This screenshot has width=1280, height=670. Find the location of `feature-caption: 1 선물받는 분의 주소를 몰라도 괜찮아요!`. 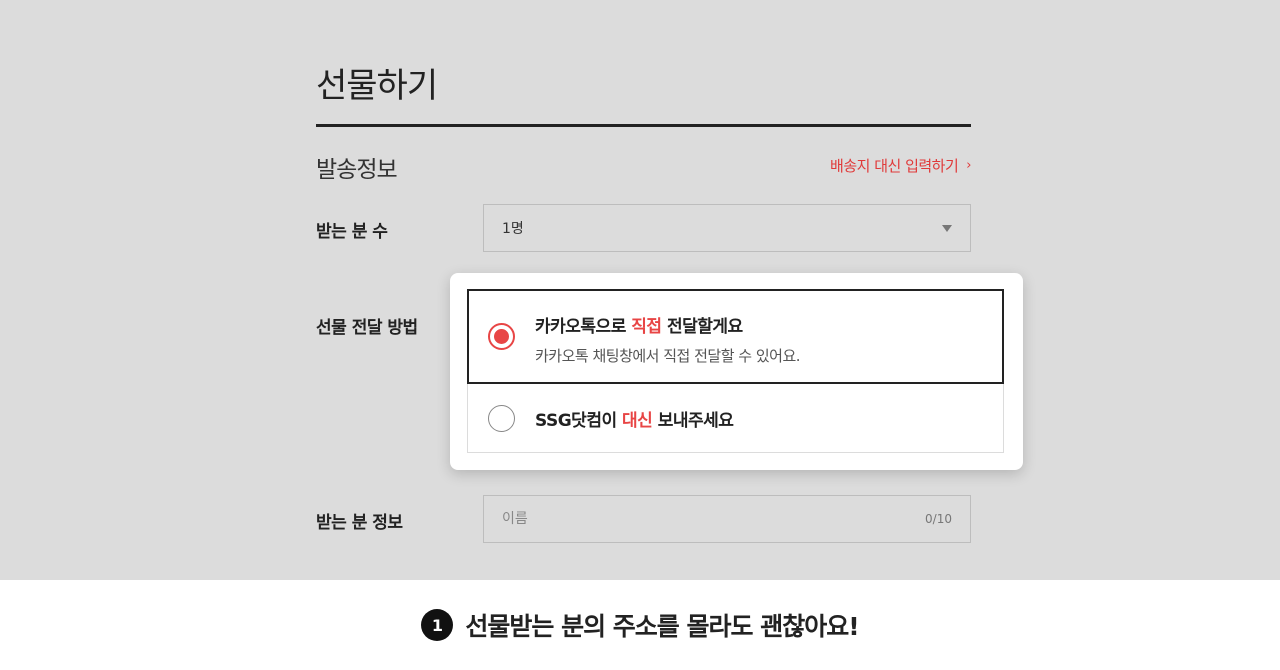

feature-caption: 1 선물받는 분의 주소를 몰라도 괜찮아요! is located at coordinates (640, 625).